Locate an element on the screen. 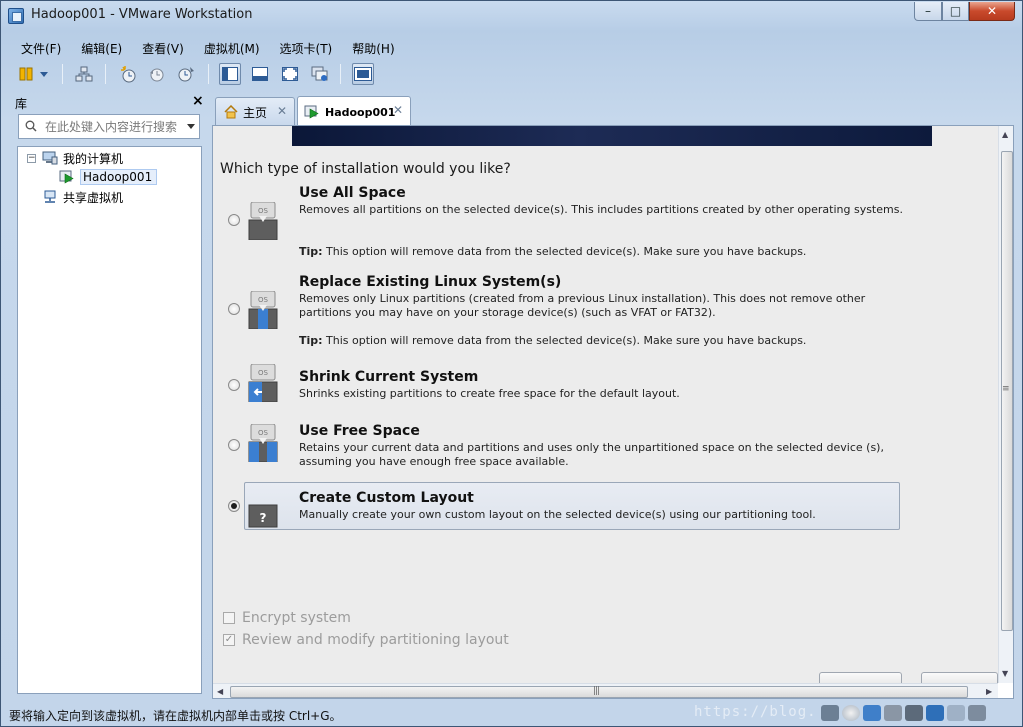 The width and height of the screenshot is (1023, 727). console-view-icon is located at coordinates (363, 74).